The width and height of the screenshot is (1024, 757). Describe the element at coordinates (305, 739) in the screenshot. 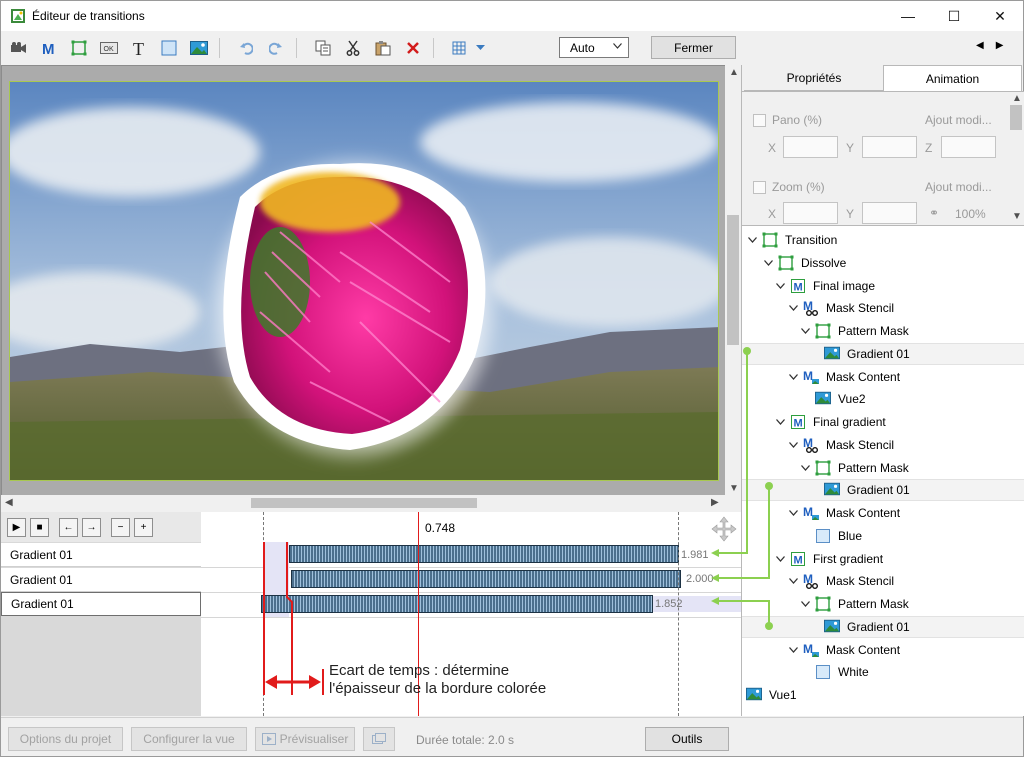

I see `preview-button: Prévisualiser` at that location.